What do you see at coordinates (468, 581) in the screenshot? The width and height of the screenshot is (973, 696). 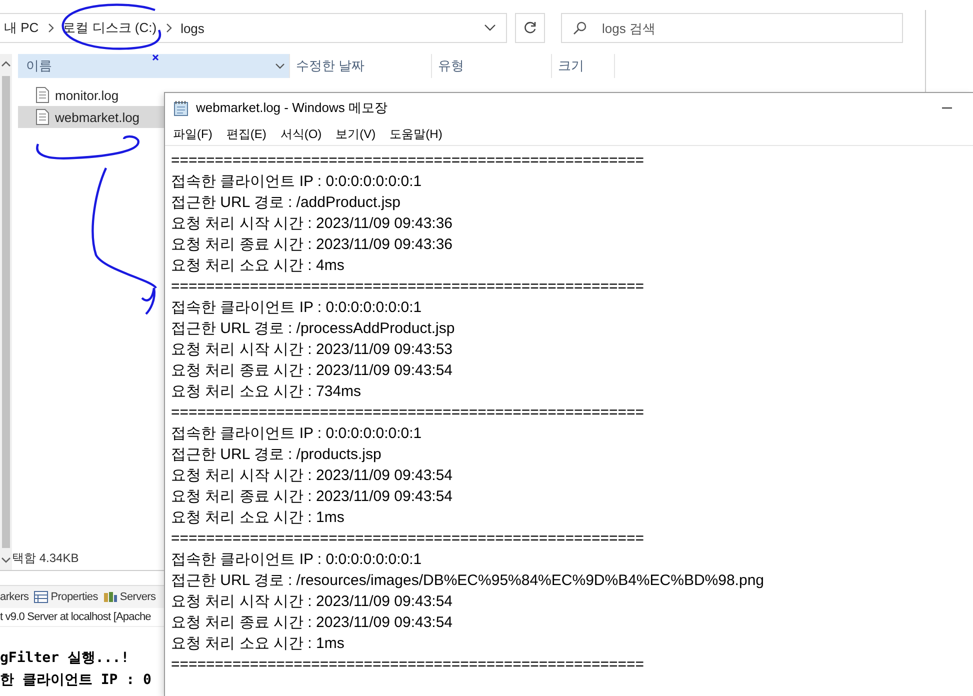 I see `text-line: 접근한 URL 경로 : /resources/images/DB%EC%95%84%EC%9D%B4%EC%BD%98.png` at bounding box center [468, 581].